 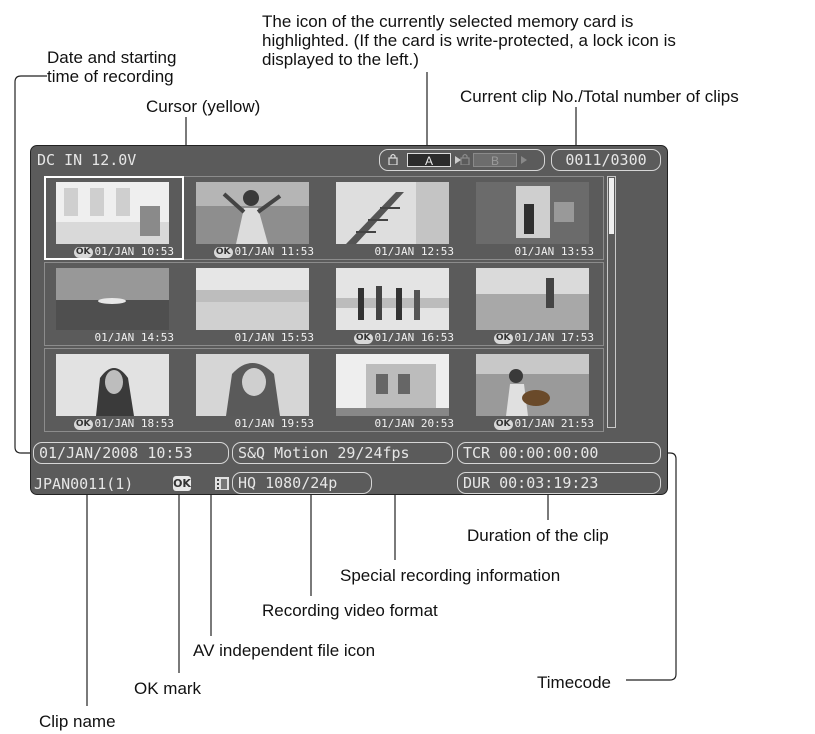 I want to click on clip-name: JPAN0011(1), so click(x=84, y=484).